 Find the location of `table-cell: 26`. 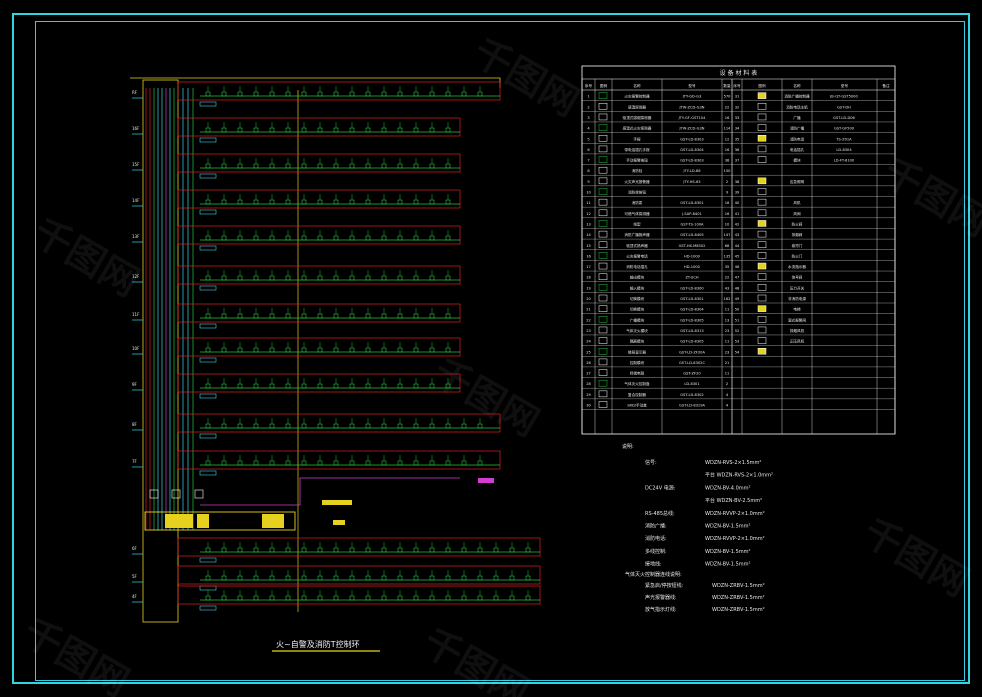

table-cell: 26 is located at coordinates (588, 363).